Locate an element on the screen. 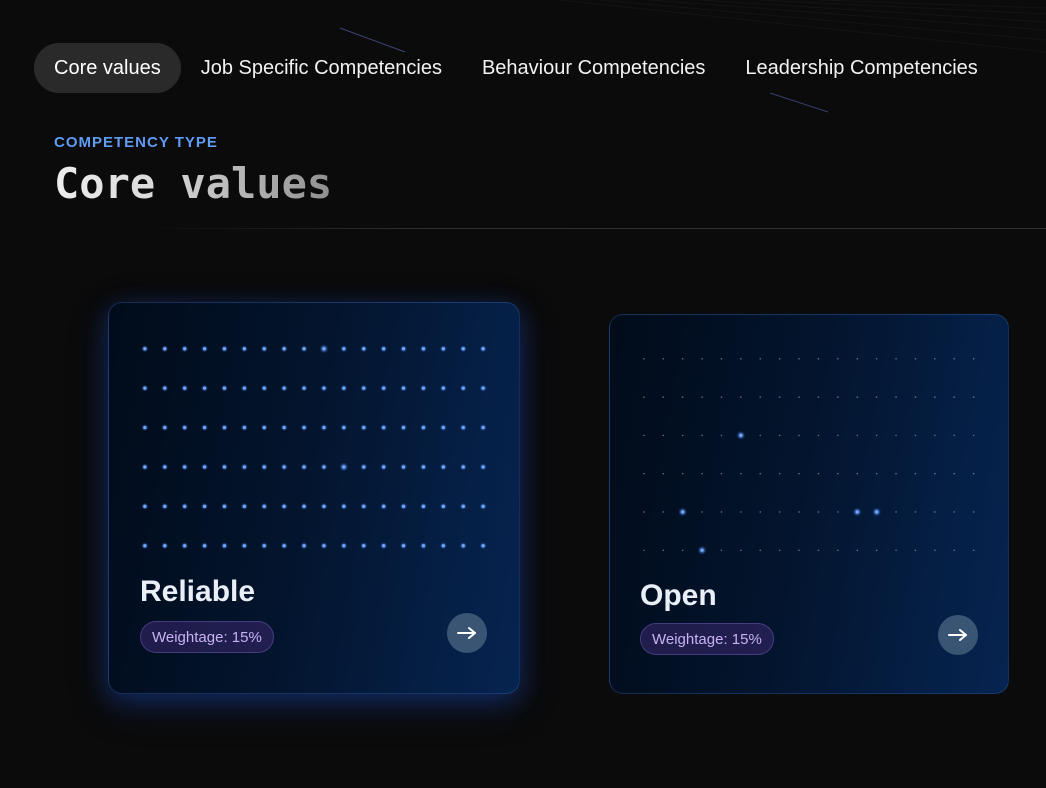 The image size is (1046, 788). card-title: Reliable is located at coordinates (198, 591).